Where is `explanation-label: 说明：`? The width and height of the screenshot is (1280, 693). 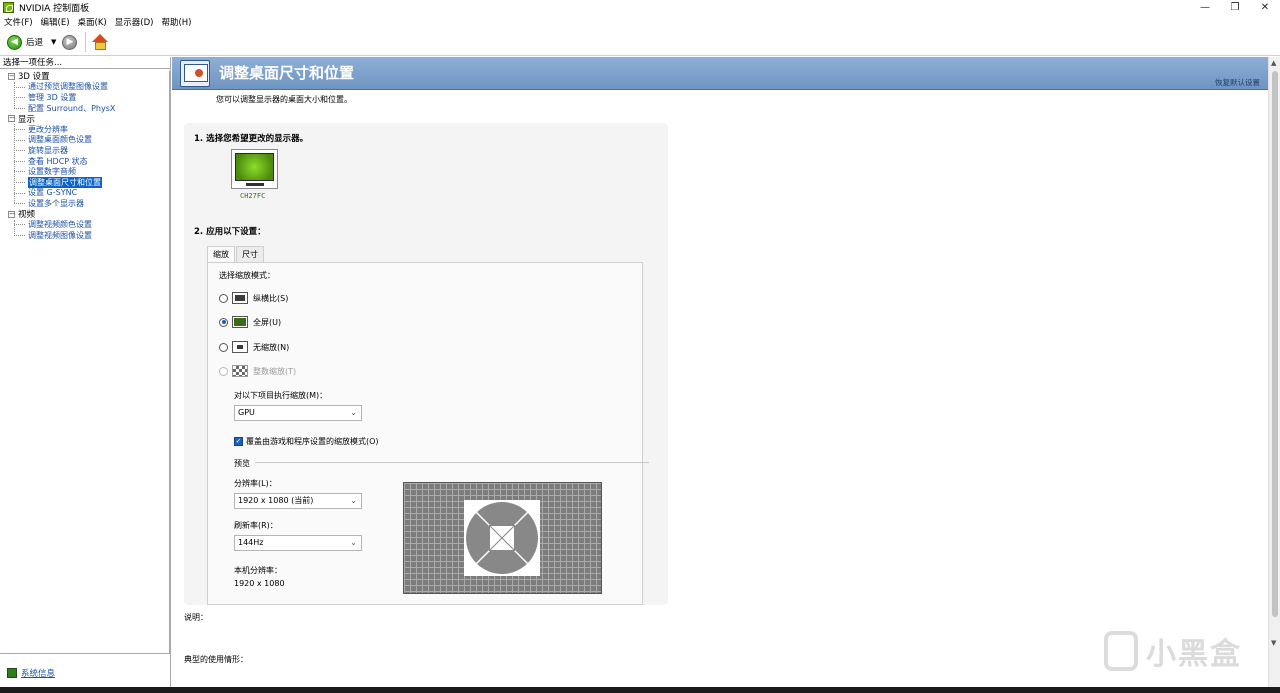 explanation-label: 说明： is located at coordinates (196, 617).